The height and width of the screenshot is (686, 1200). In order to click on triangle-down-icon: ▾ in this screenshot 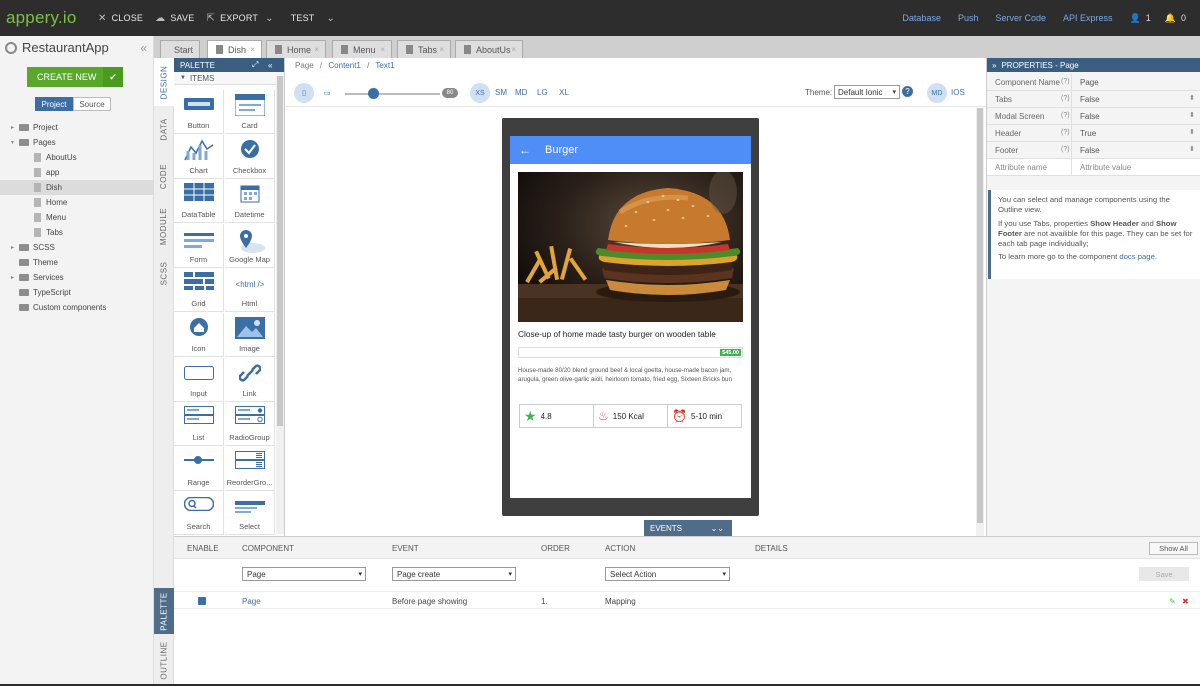, I will do `click(15, 142)`.